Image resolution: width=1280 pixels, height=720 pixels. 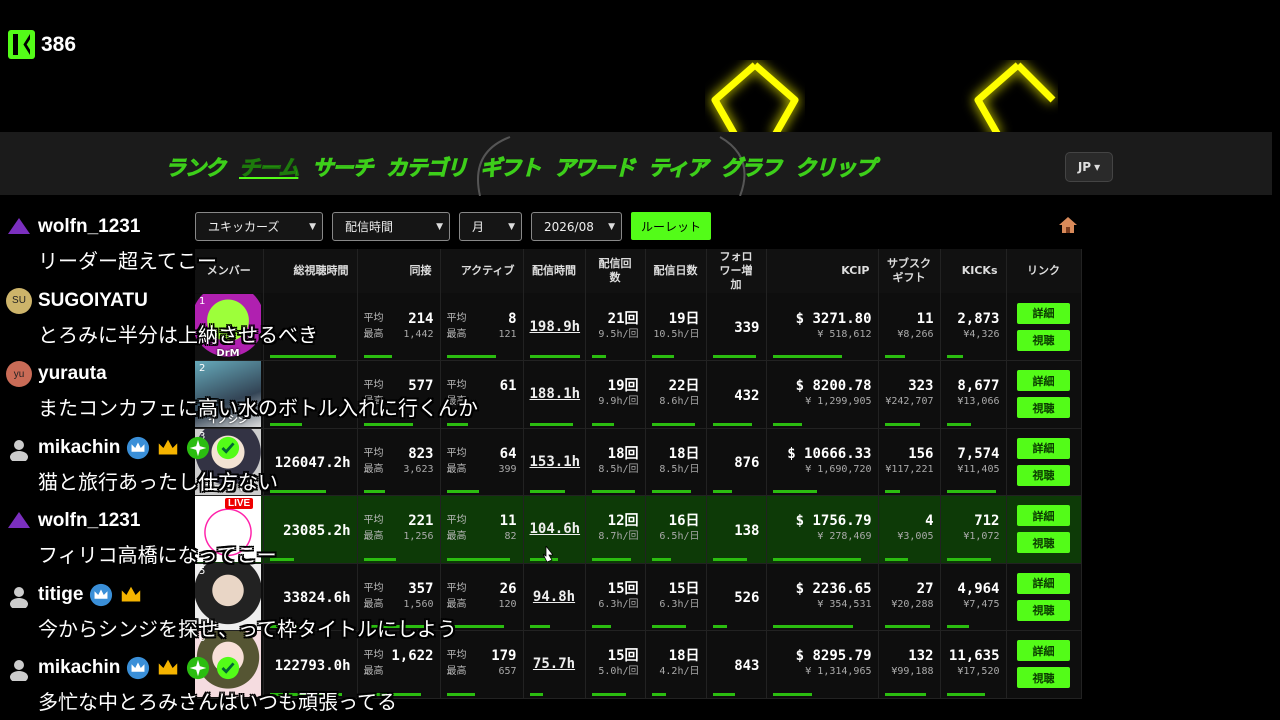 I want to click on top-nav: ランク チーム サーチ カテゴリ ギフト アワード ティア グラフ クリップ JP ▾, so click(x=636, y=164).